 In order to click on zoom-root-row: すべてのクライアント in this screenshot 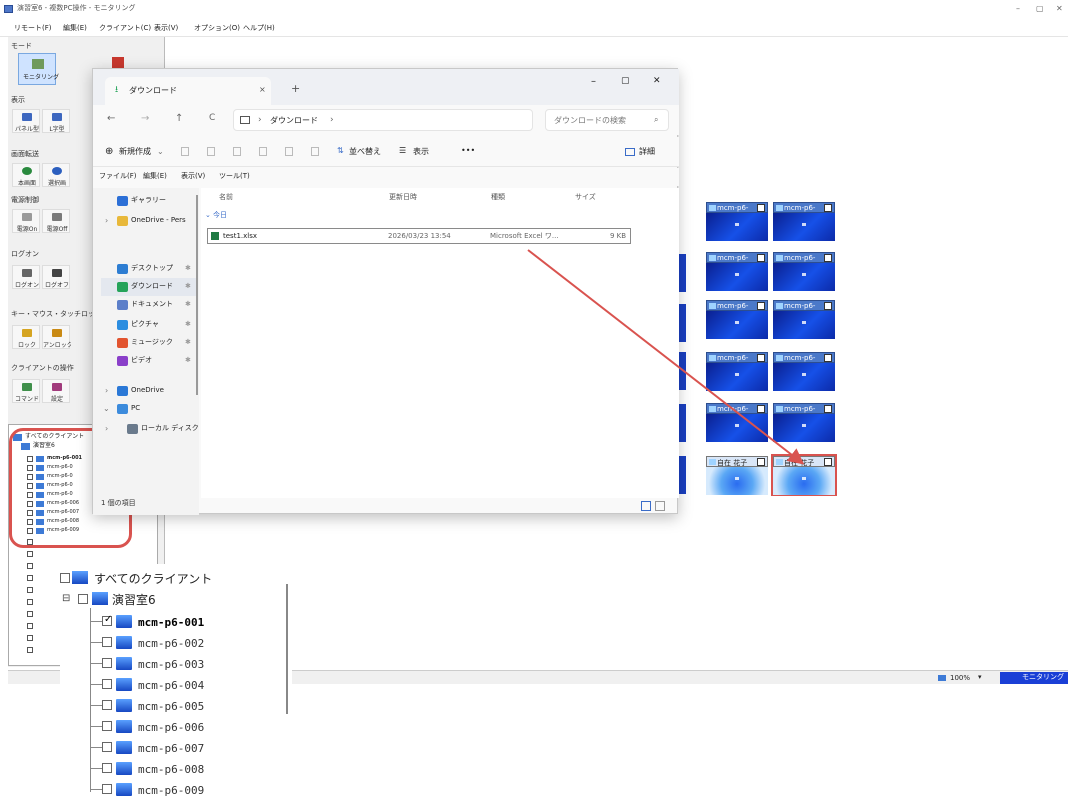, I will do `click(160, 578)`.